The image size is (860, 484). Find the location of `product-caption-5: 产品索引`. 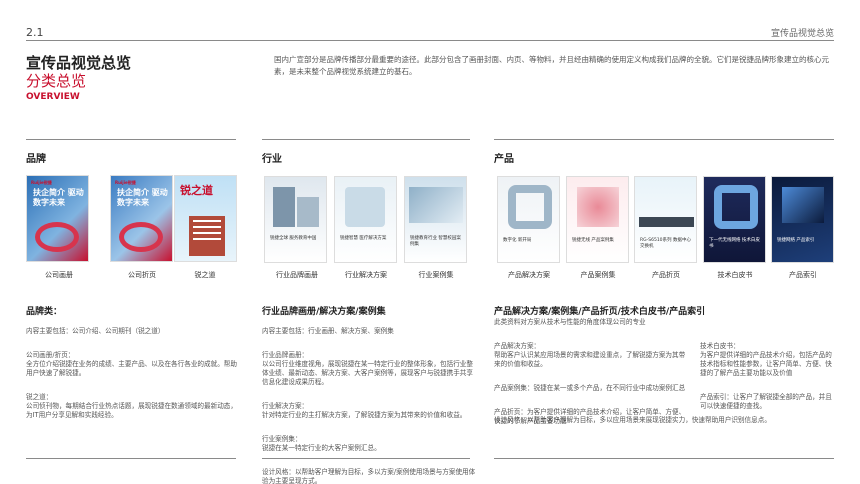

product-caption-5: 产品索引 is located at coordinates (803, 275).